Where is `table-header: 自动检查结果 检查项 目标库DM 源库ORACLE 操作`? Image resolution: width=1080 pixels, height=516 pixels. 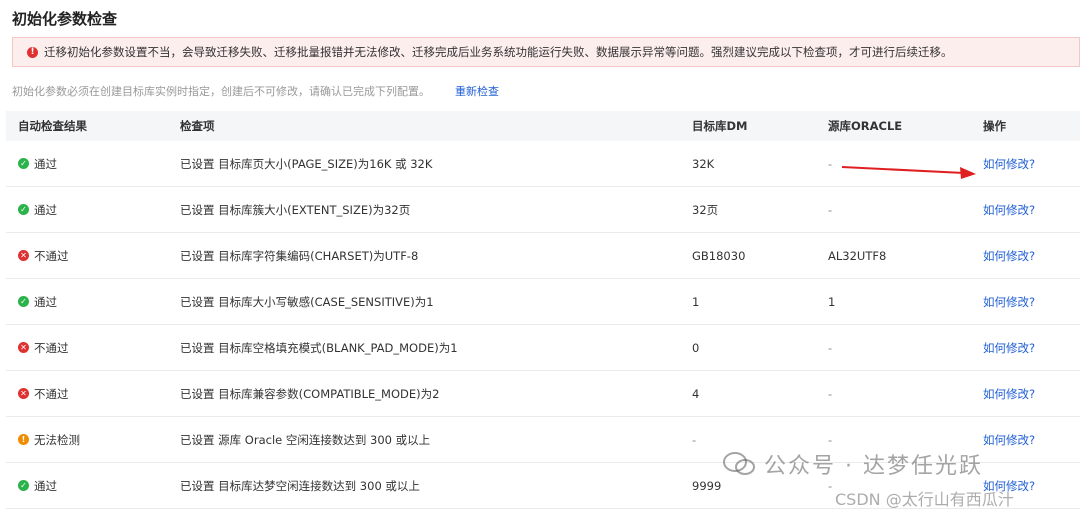 table-header: 自动检查结果 检查项 目标库DM 源库ORACLE 操作 is located at coordinates (543, 126).